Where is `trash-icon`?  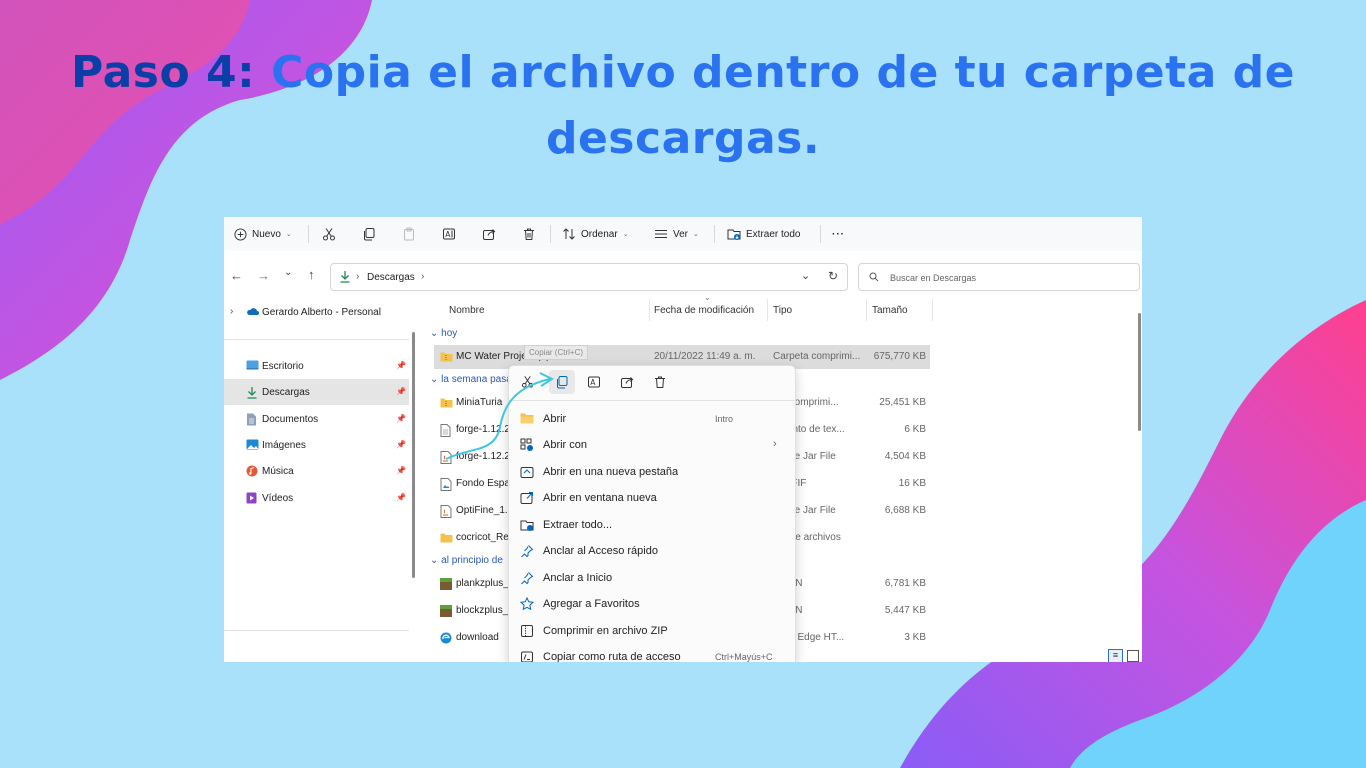
trash-icon is located at coordinates (660, 382).